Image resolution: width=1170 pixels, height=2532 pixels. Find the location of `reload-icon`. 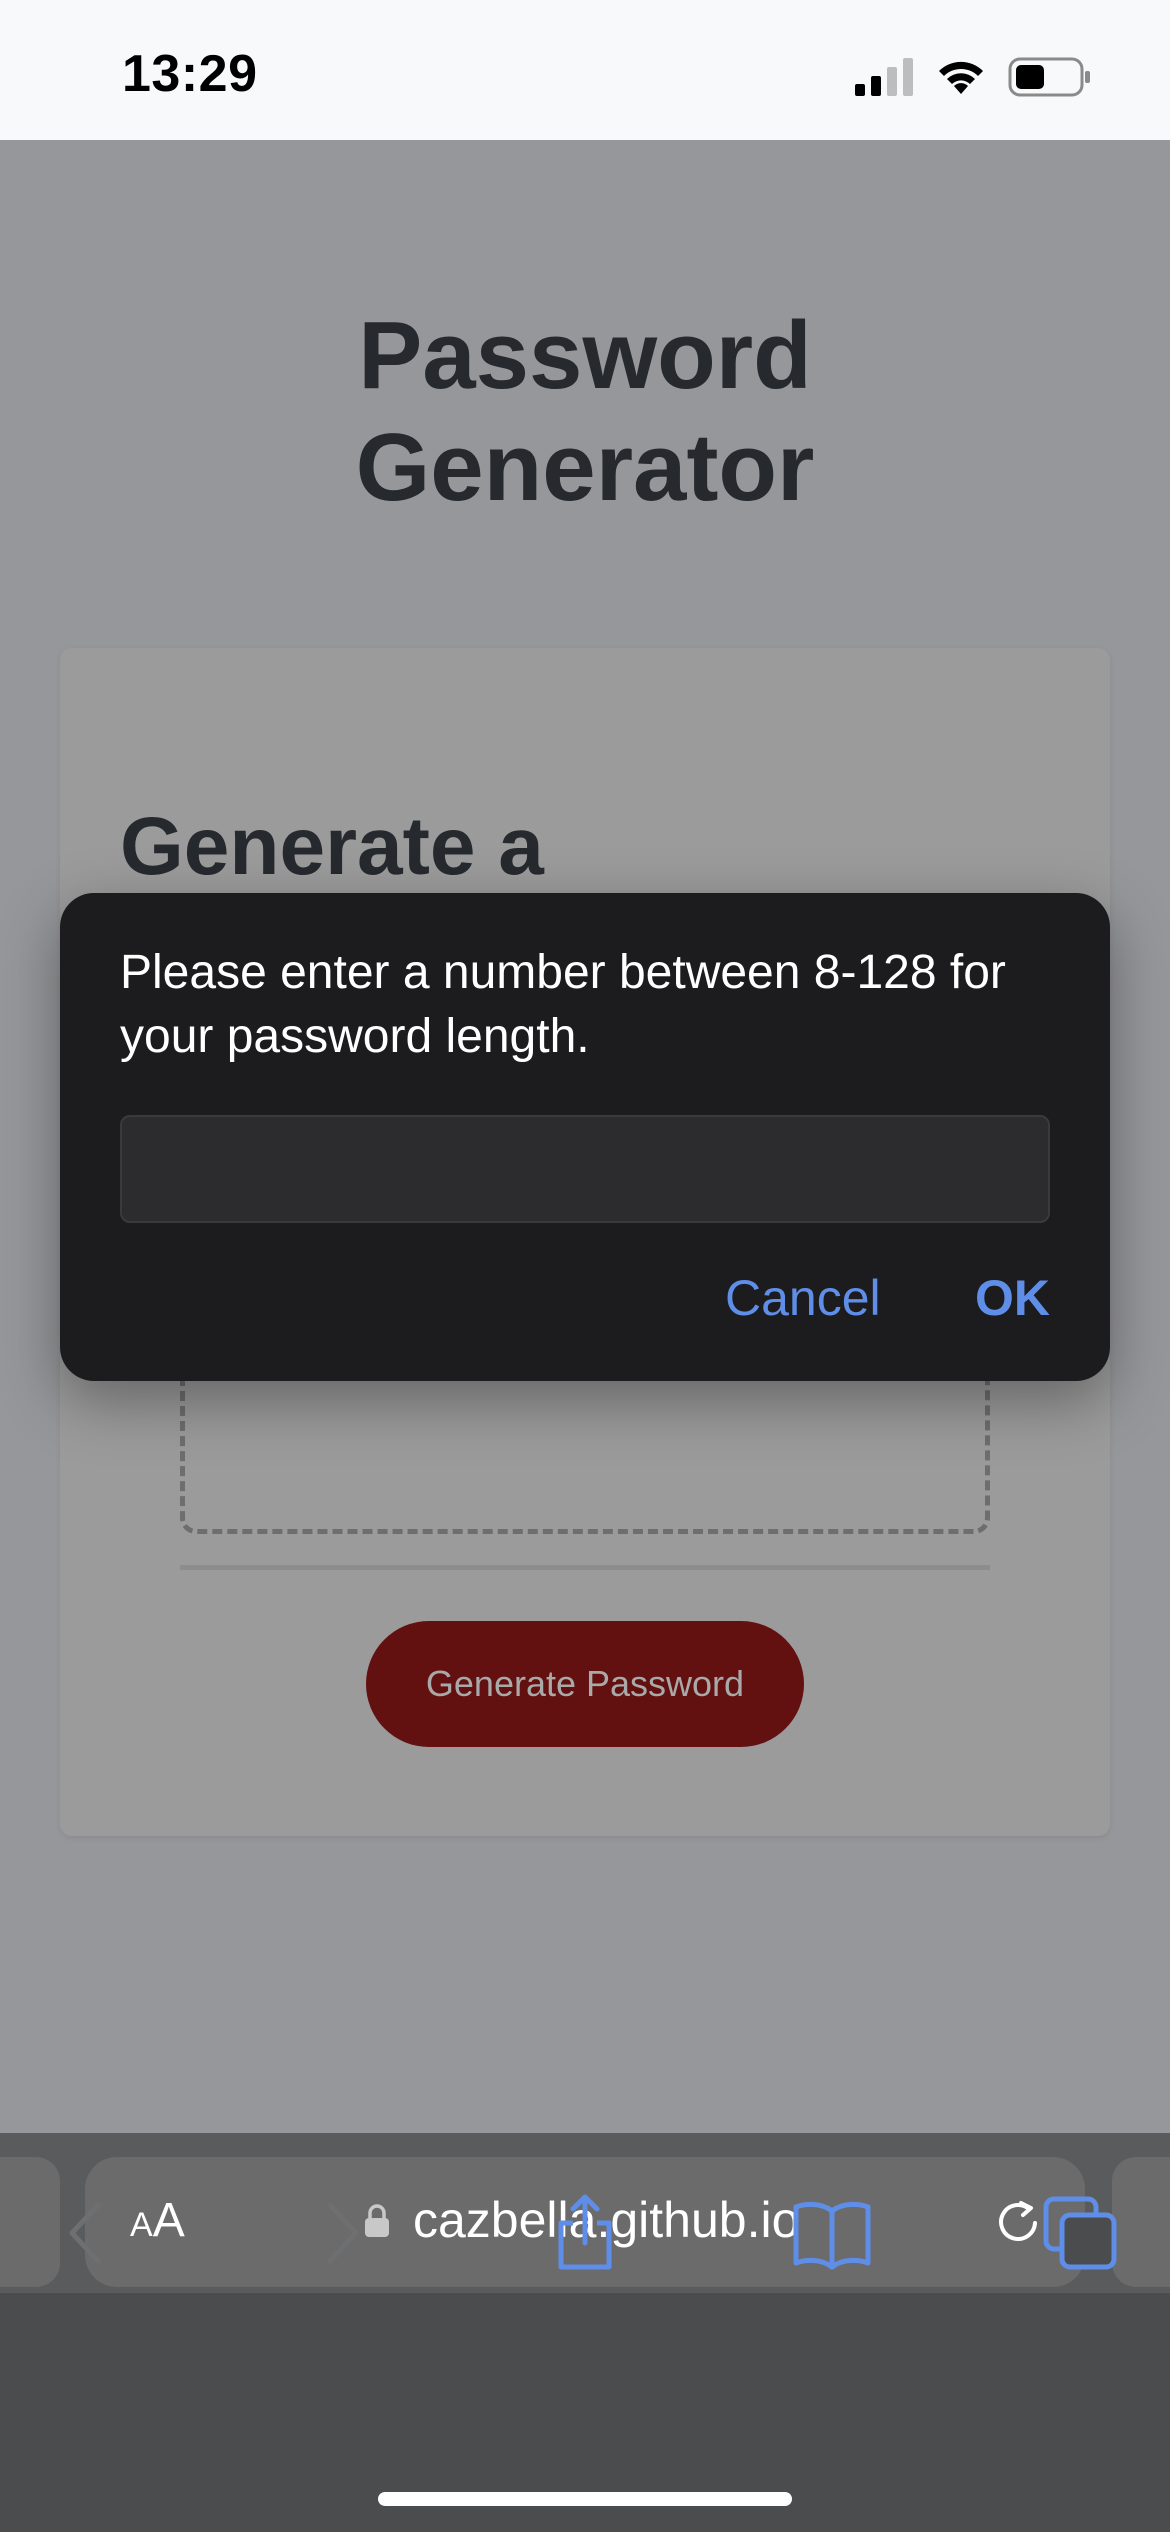

reload-icon is located at coordinates (1018, 2222).